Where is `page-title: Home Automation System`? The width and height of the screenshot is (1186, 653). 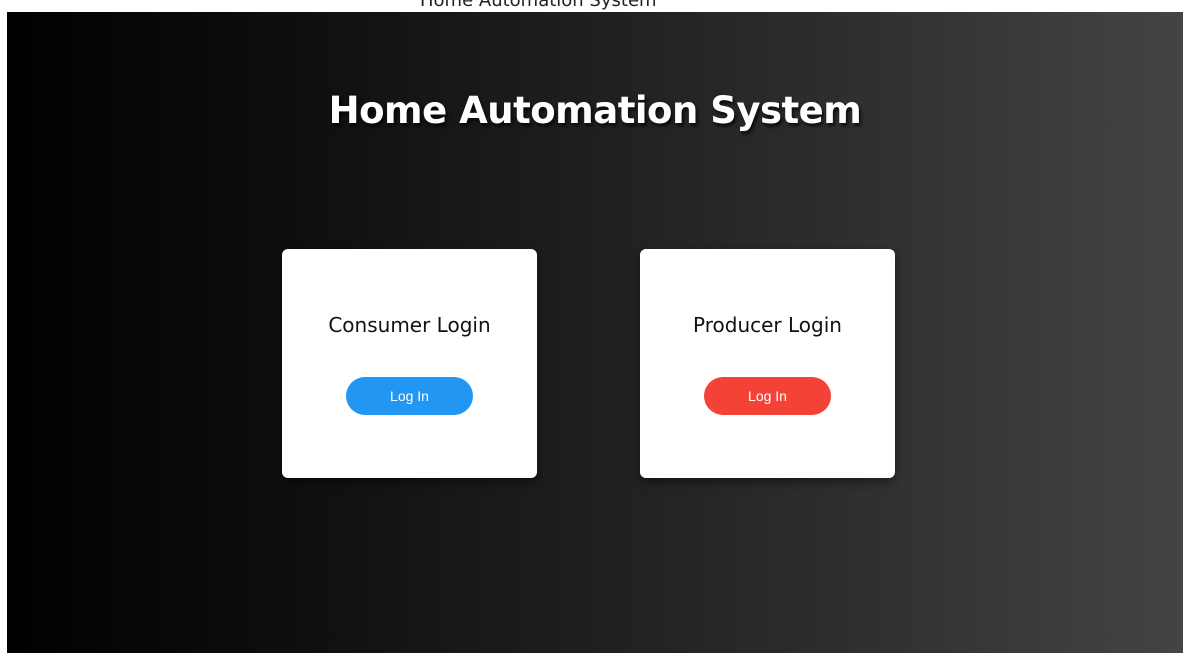
page-title: Home Automation System is located at coordinates (595, 110).